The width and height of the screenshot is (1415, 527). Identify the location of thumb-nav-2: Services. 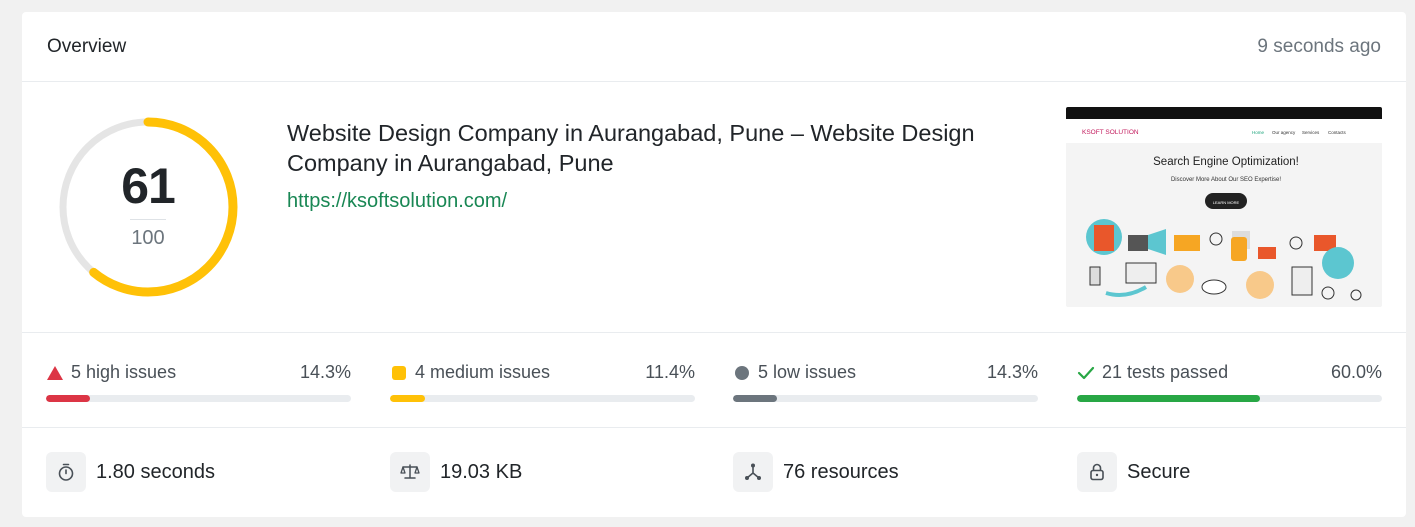
(1311, 132).